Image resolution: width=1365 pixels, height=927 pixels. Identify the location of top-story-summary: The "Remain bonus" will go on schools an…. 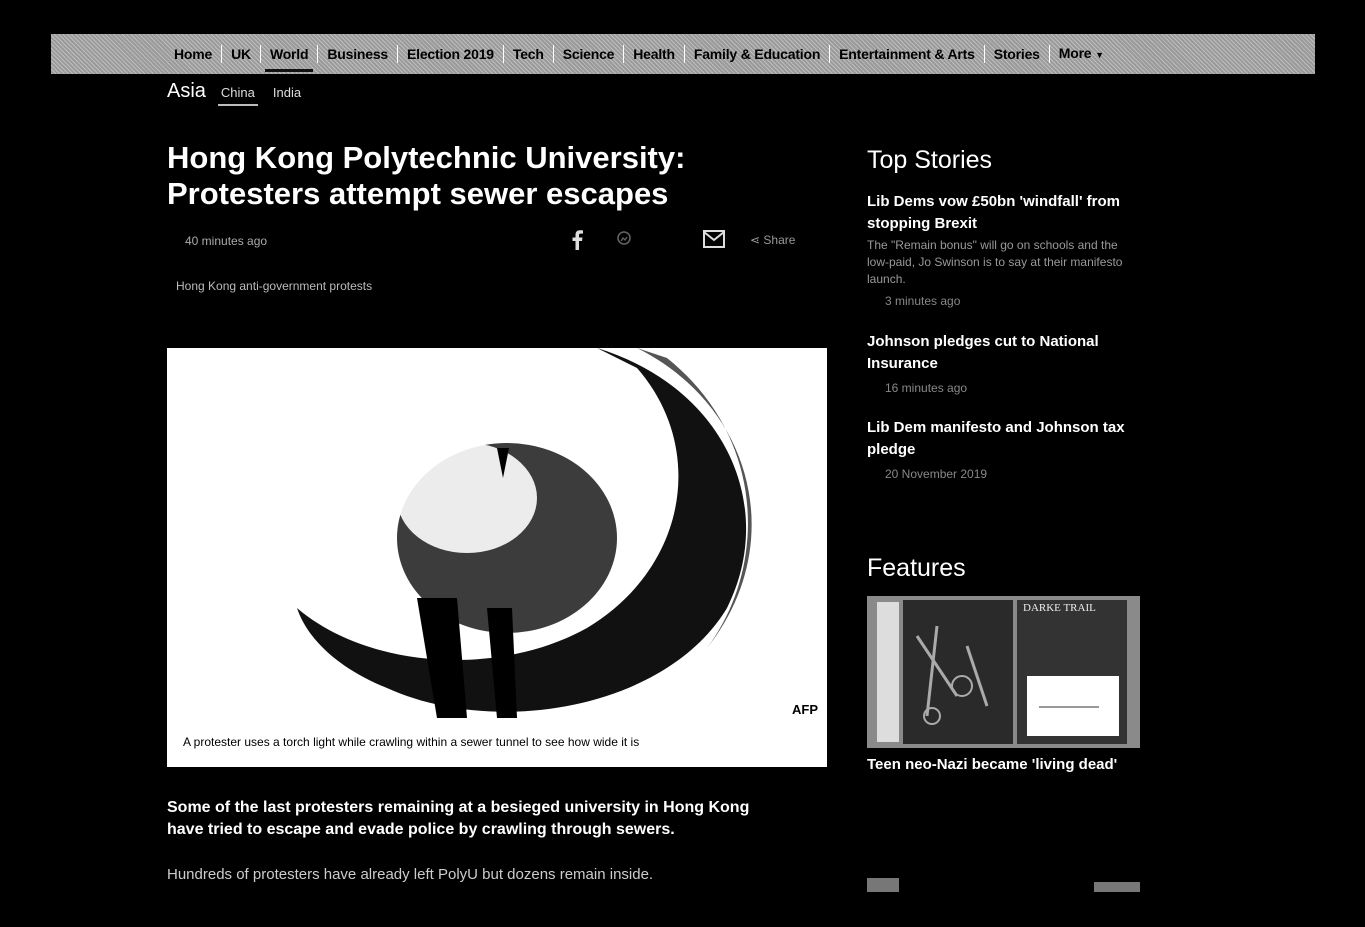
(995, 262).